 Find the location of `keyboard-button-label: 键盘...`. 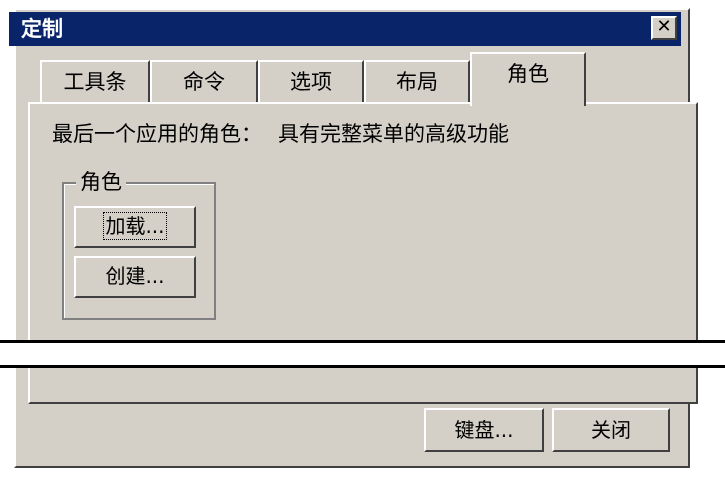

keyboard-button-label: 键盘... is located at coordinates (484, 430).